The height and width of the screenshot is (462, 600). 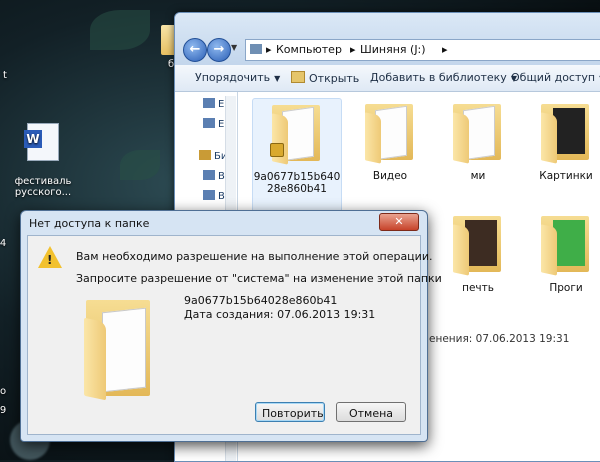 I want to click on organize-button: Упорядочить ▼, so click(x=237, y=77).